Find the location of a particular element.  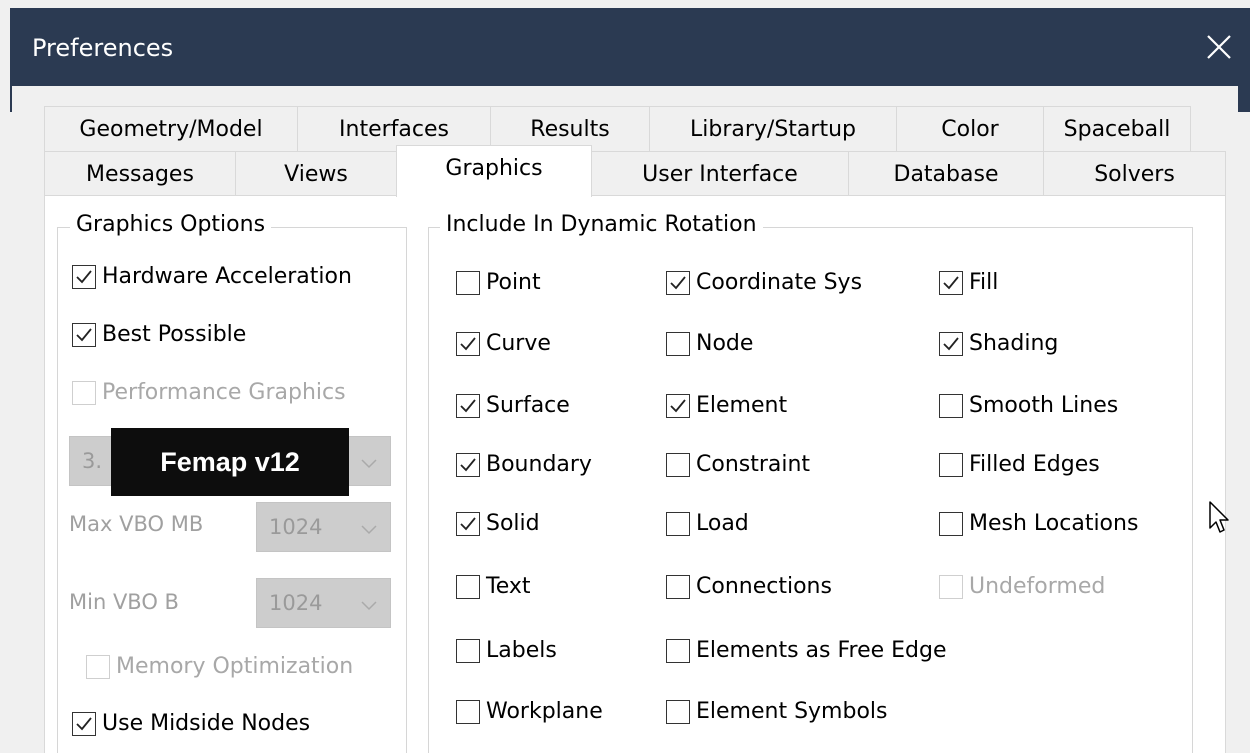

tab-solvers: Solvers is located at coordinates (1134, 174).